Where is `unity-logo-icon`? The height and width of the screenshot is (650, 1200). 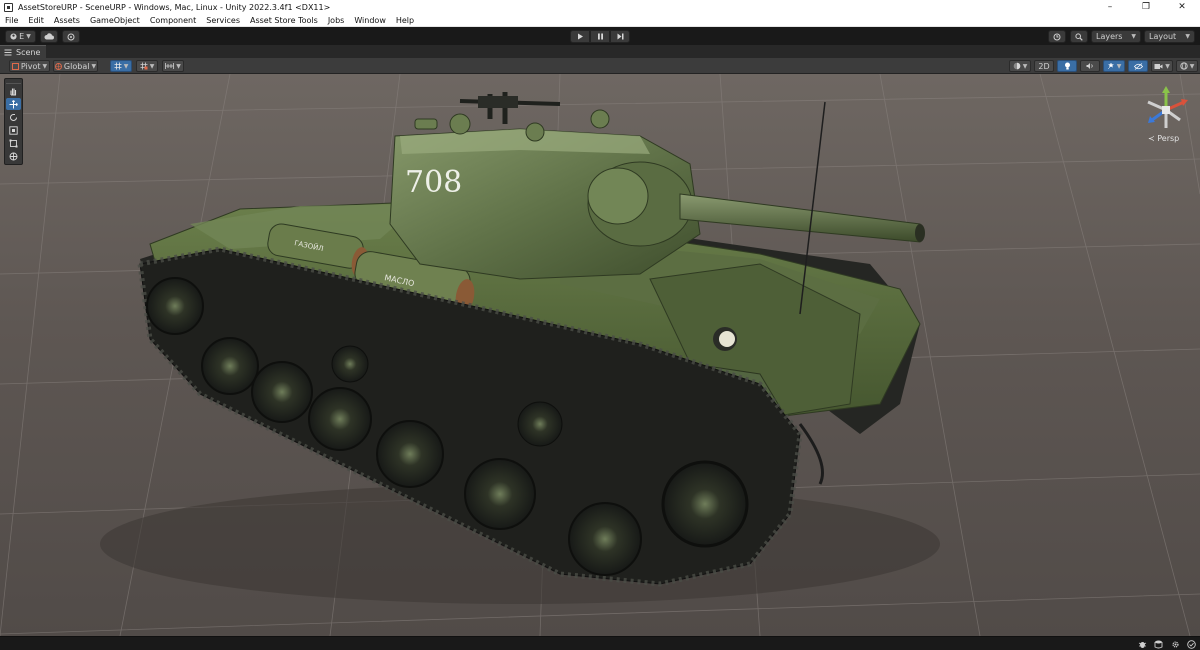 unity-logo-icon is located at coordinates (8, 7).